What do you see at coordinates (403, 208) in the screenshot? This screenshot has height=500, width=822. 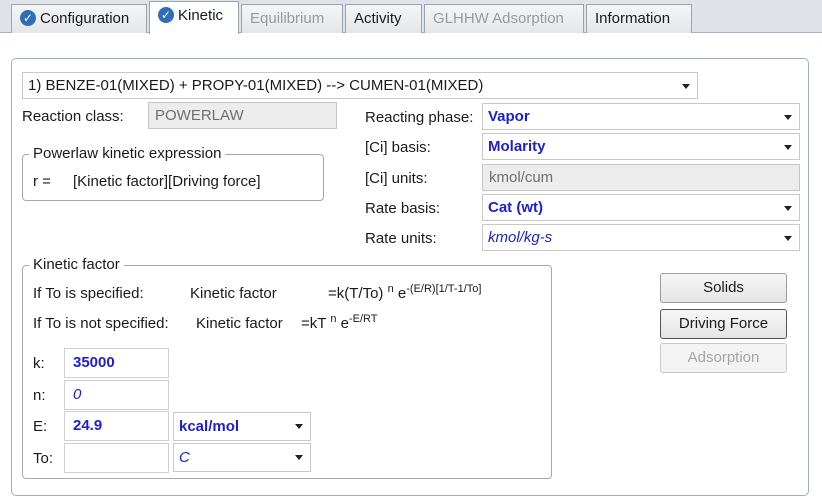 I see `rate-basis-label: Rate basis:` at bounding box center [403, 208].